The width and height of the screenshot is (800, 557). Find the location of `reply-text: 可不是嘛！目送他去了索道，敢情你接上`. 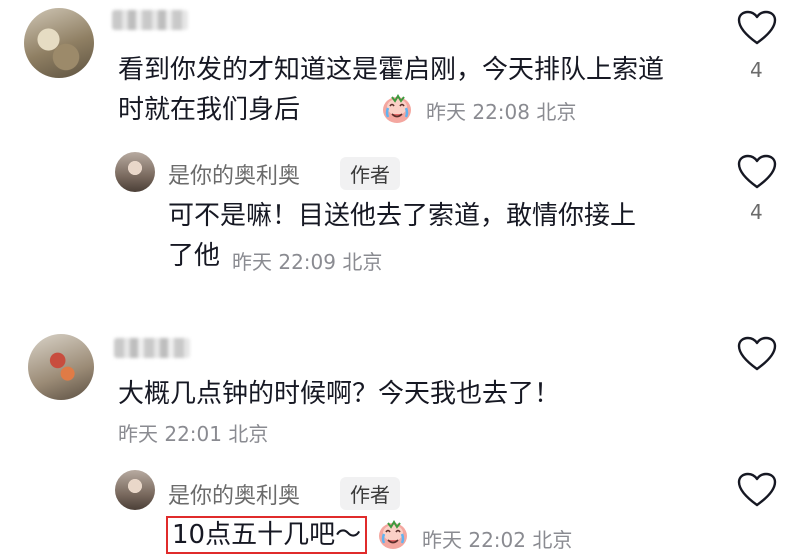

reply-text: 可不是嘛！目送他去了索道，敢情你接上 is located at coordinates (402, 216).